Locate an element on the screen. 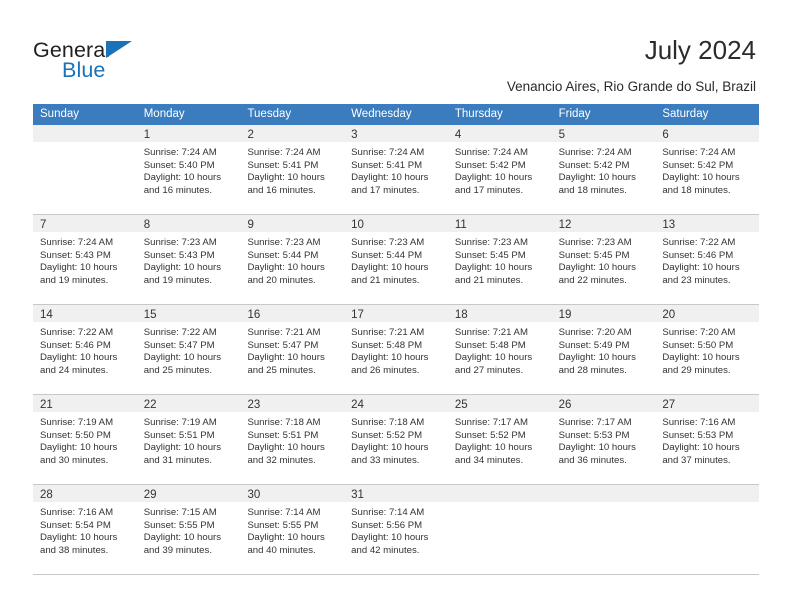 The height and width of the screenshot is (612, 792). general-blue-logo: General Blue is located at coordinates (98, 61).